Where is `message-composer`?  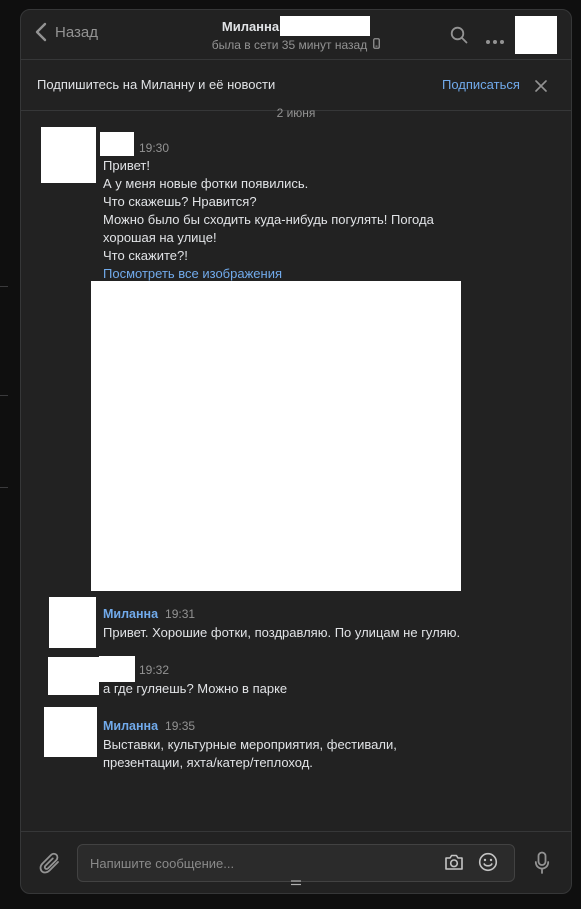
message-composer is located at coordinates (296, 862).